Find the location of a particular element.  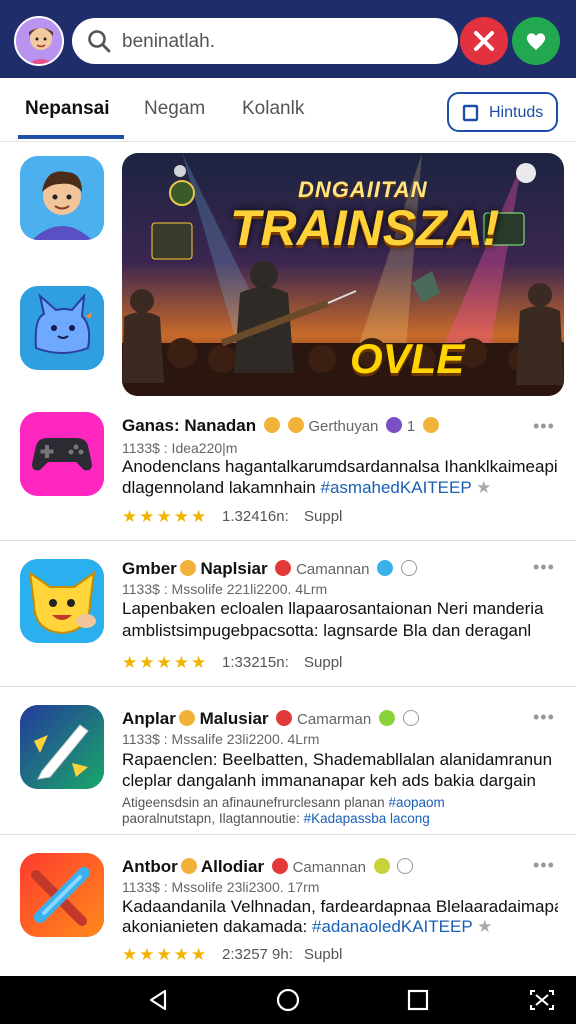

hashtag-link: #Kadapassba lacong is located at coordinates (367, 818).